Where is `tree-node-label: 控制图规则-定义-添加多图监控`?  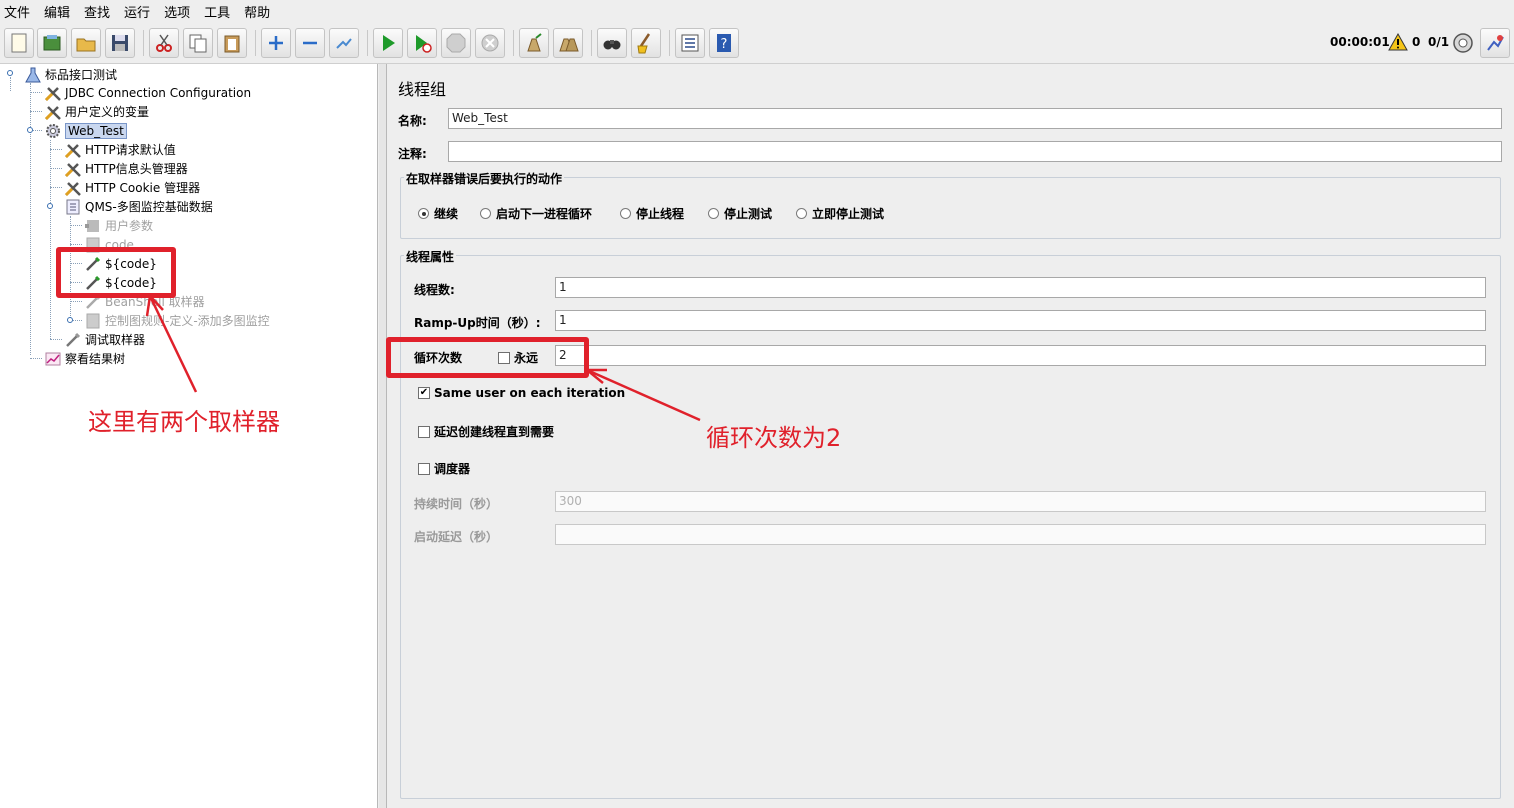 tree-node-label: 控制图规则-定义-添加多图监控 is located at coordinates (187, 321).